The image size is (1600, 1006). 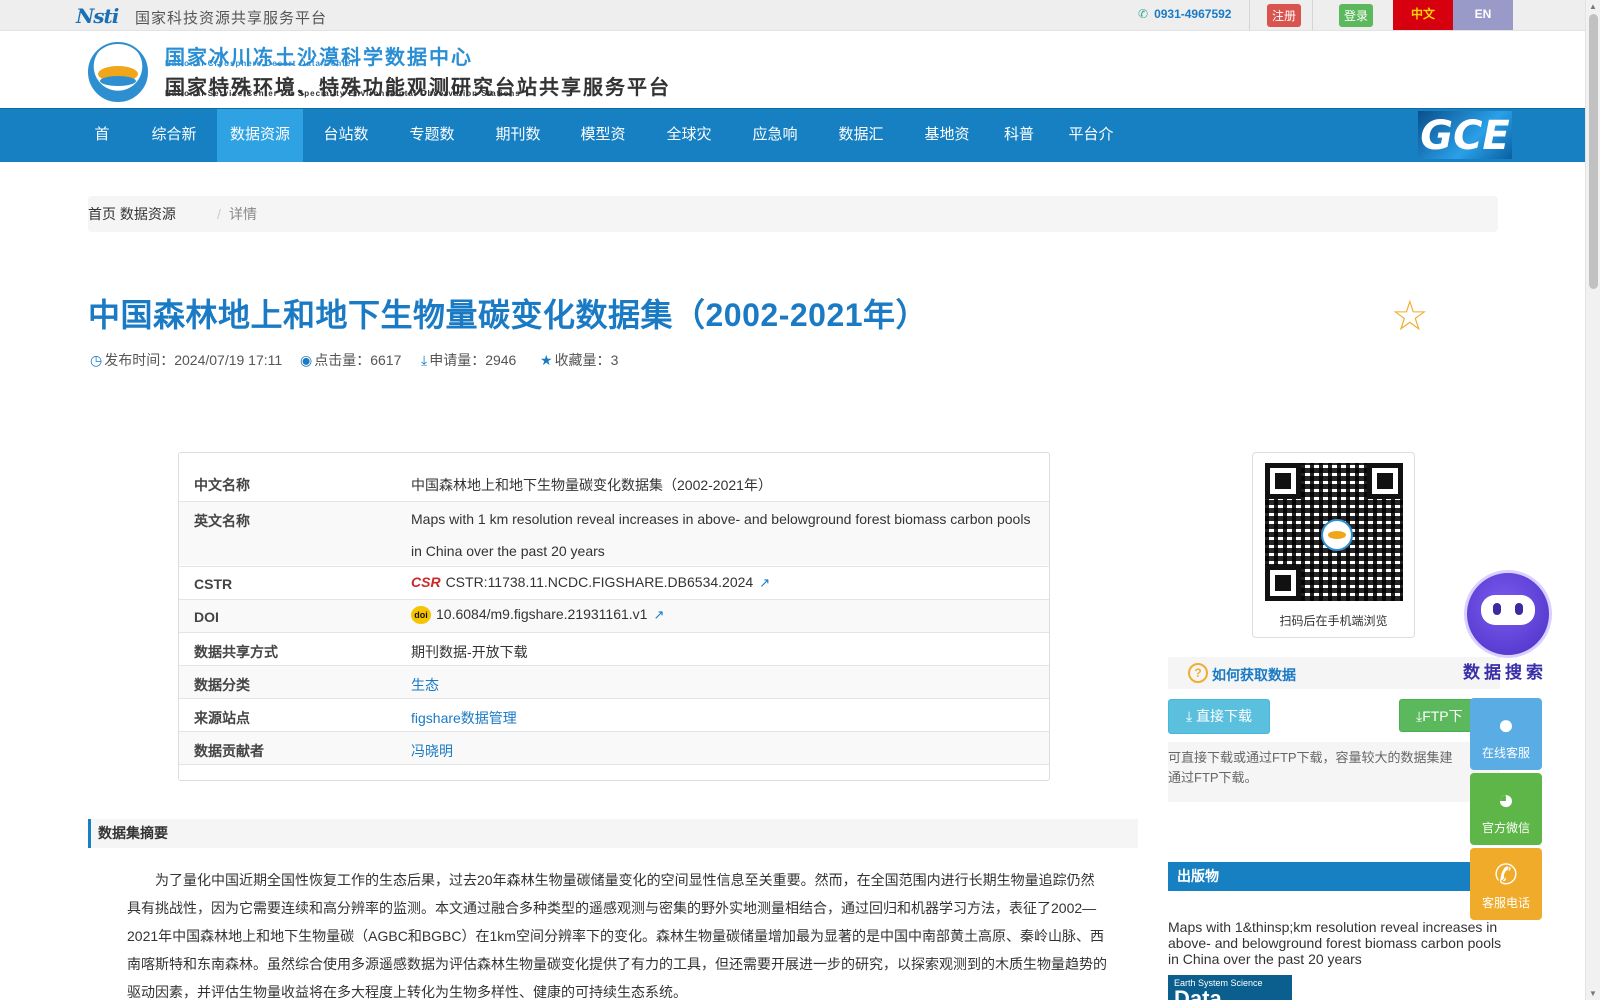 What do you see at coordinates (222, 718) in the screenshot?
I see `source-label: 来源站点` at bounding box center [222, 718].